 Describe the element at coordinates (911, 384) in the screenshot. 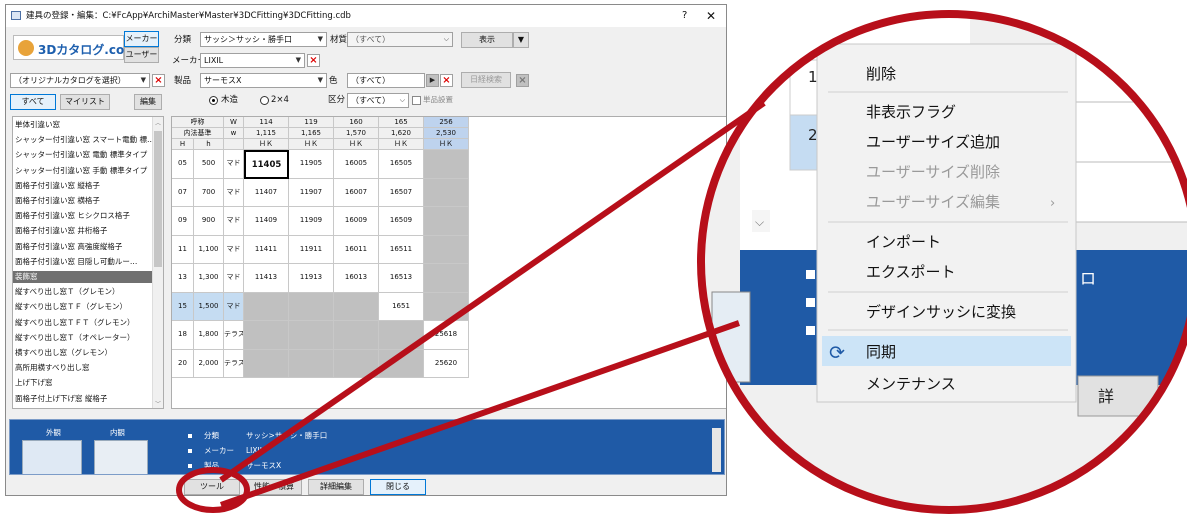

I see `context-menu-item: メンテナンス` at that location.